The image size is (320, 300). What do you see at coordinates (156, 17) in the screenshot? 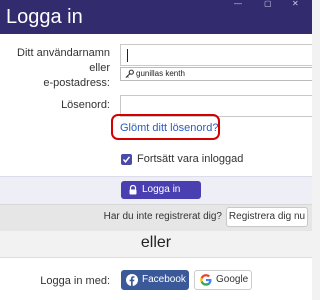
I see `dialog-titlebar: Logga in — ▢ ✕` at bounding box center [156, 17].